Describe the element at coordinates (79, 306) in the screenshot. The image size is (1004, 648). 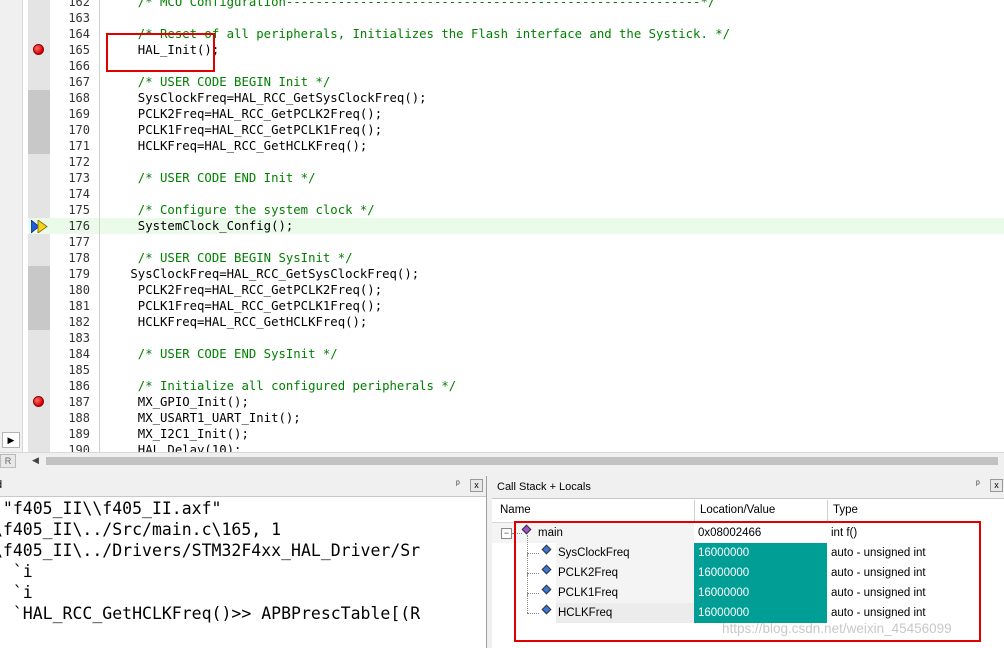
I see `line-number: 181` at that location.